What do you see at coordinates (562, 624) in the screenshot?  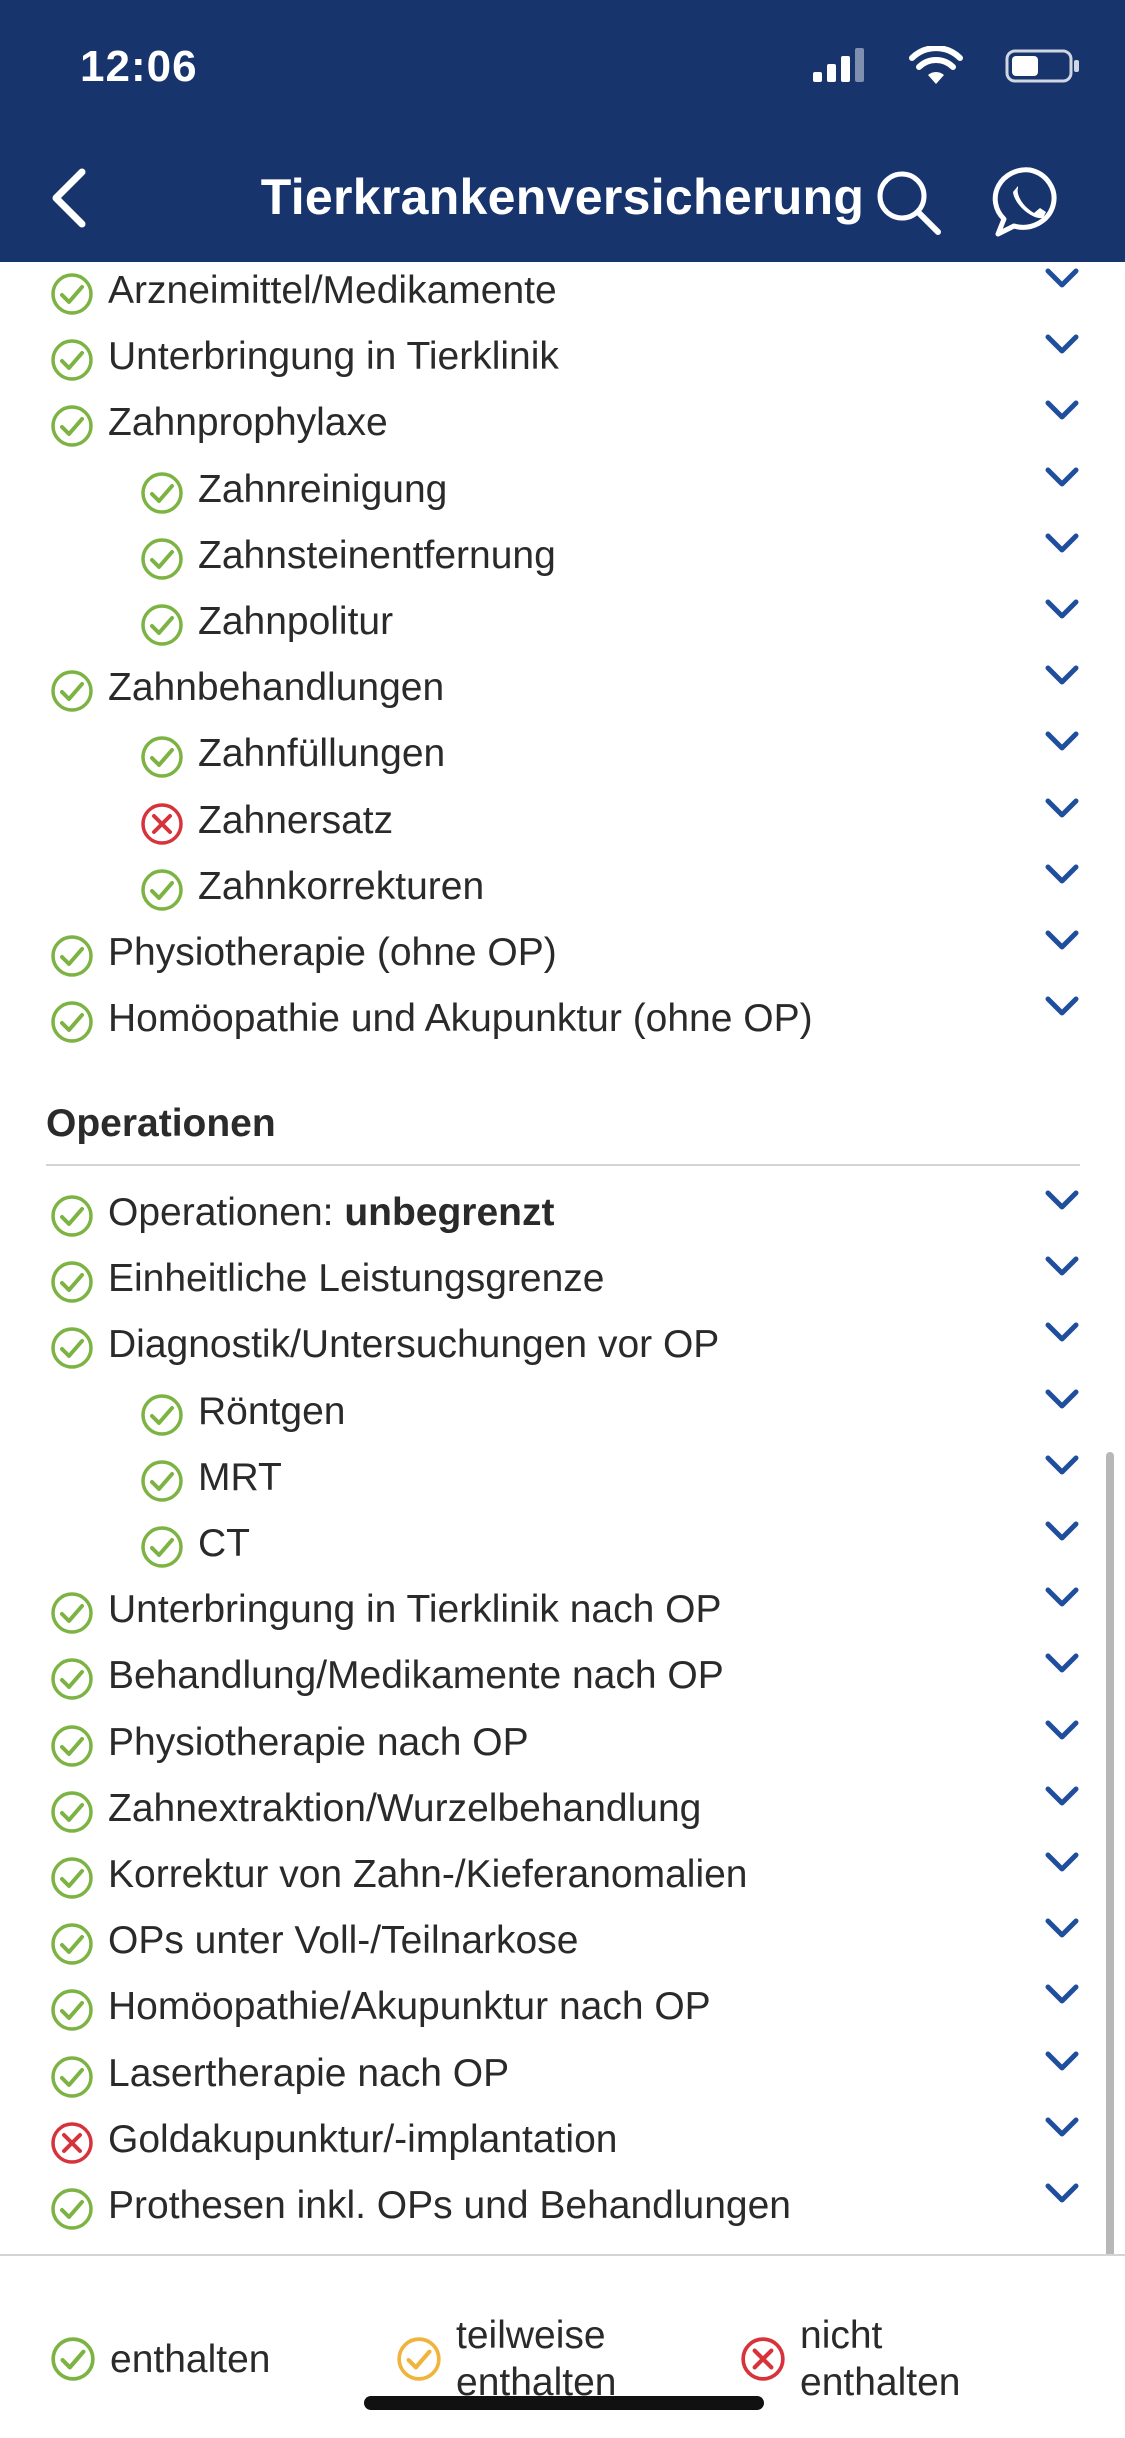 I see `list-item: Zahnpolitur` at bounding box center [562, 624].